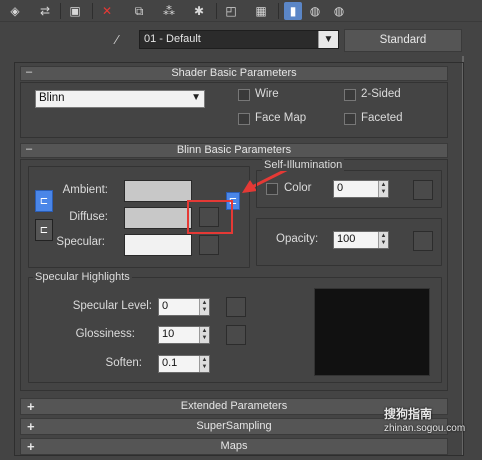  What do you see at coordinates (403, 40) in the screenshot?
I see `material-type-button: Standard` at bounding box center [403, 40].